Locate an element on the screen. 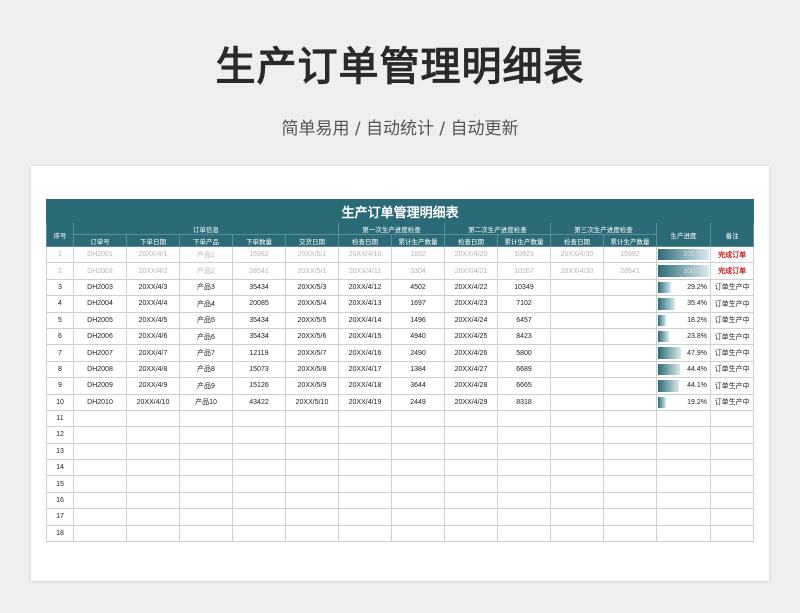 The image size is (800, 613). cell-c2q: 6457 is located at coordinates (524, 320).